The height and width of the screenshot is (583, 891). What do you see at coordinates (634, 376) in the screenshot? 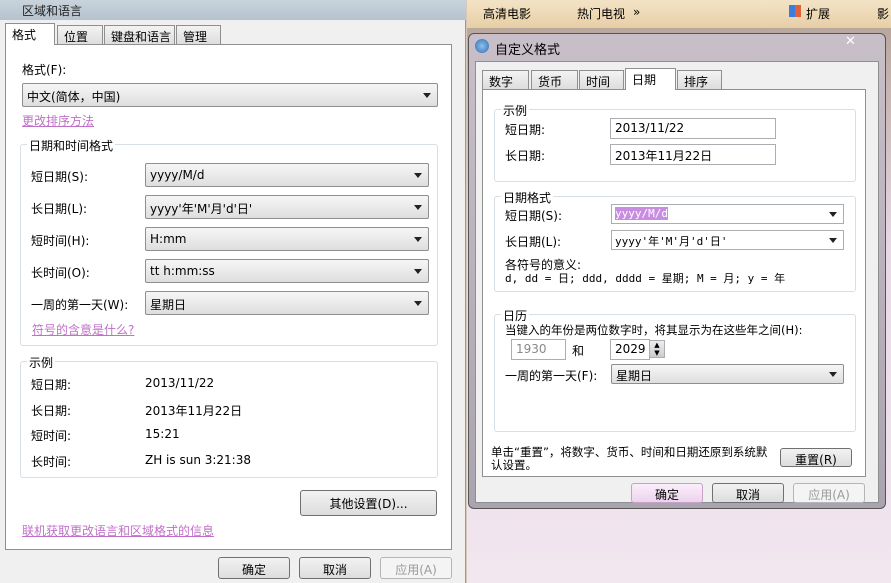
I see `first-day-value: 星期日` at bounding box center [634, 376].